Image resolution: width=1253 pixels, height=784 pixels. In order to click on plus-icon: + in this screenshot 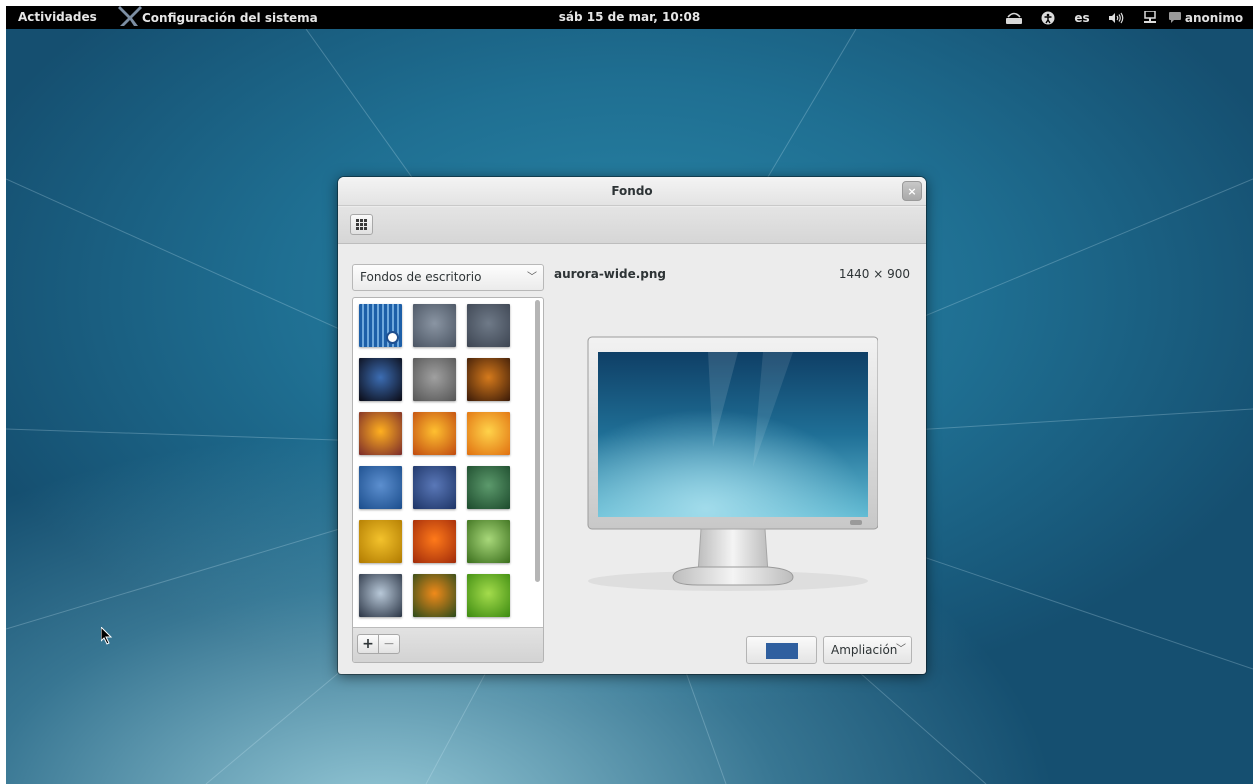, I will do `click(368, 644)`.